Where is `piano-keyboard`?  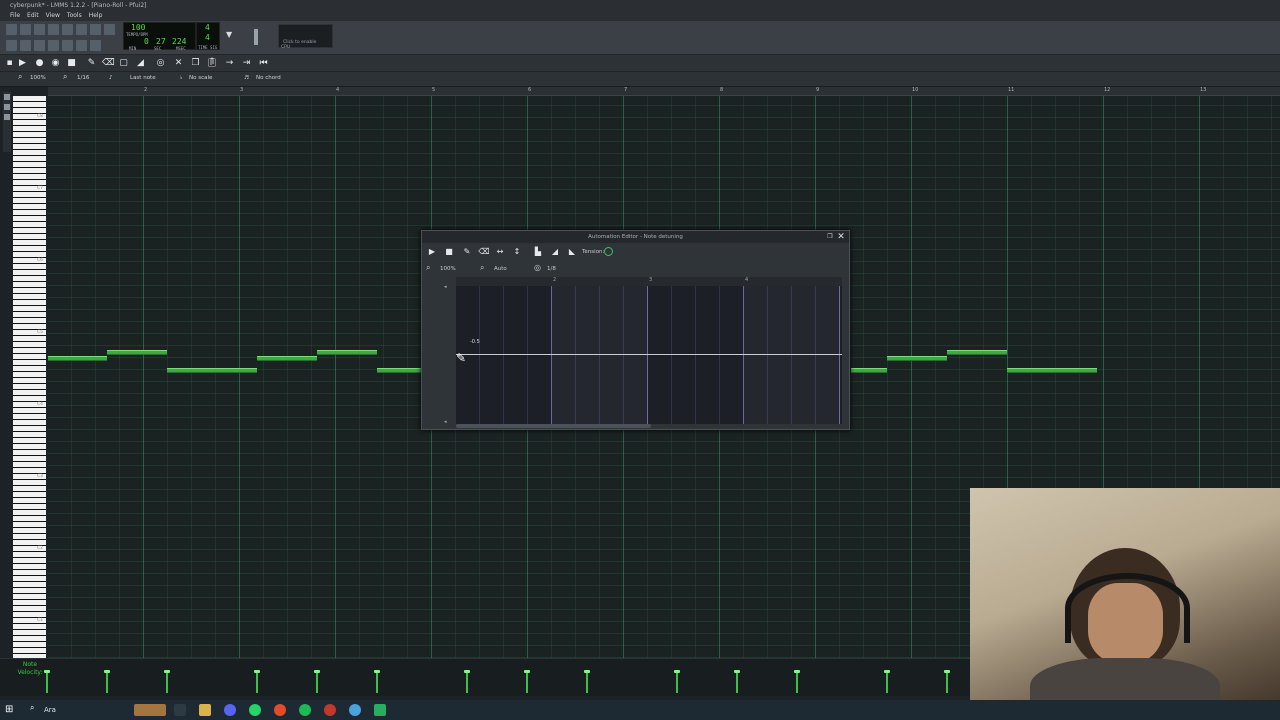 piano-keyboard is located at coordinates (29, 377).